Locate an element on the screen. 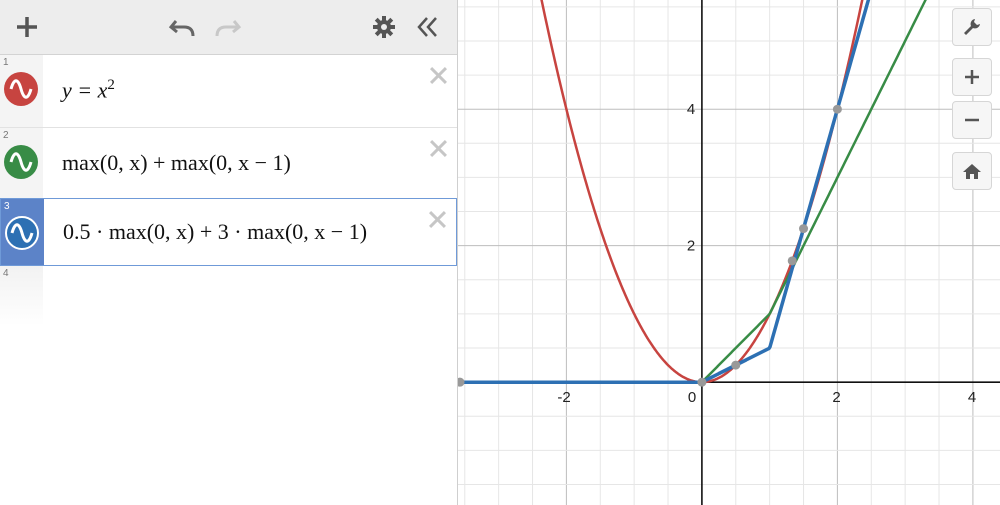 Image resolution: width=1000 pixels, height=505 pixels. expression-row-2: 2 max(0, x) + max(0, x − 1) is located at coordinates (228, 164).